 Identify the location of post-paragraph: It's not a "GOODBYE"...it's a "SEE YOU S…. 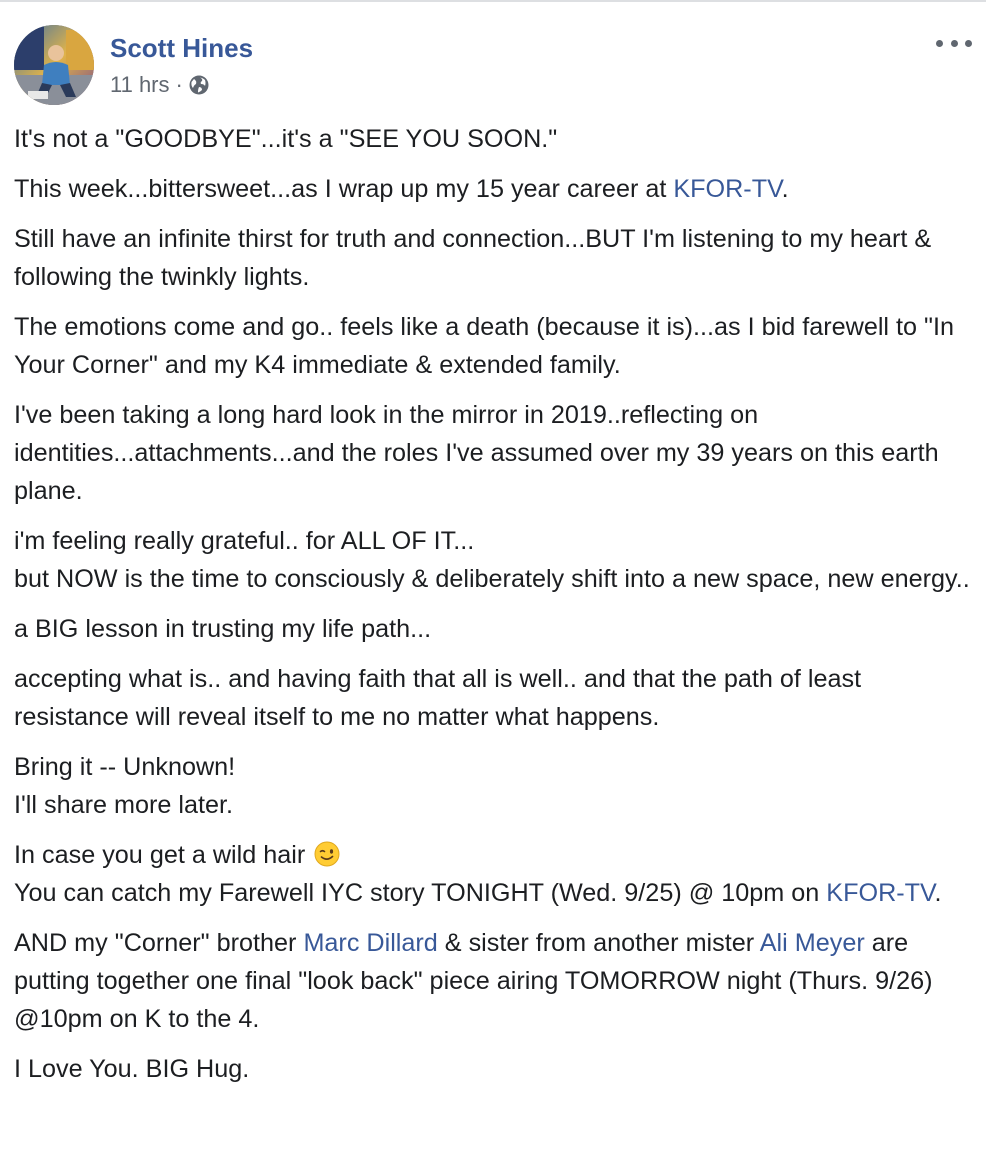
(494, 139).